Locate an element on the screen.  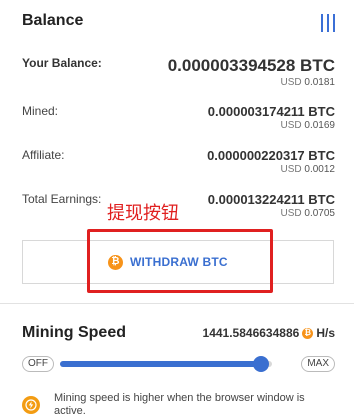
coin-icon: ₿ is located at coordinates (308, 333).